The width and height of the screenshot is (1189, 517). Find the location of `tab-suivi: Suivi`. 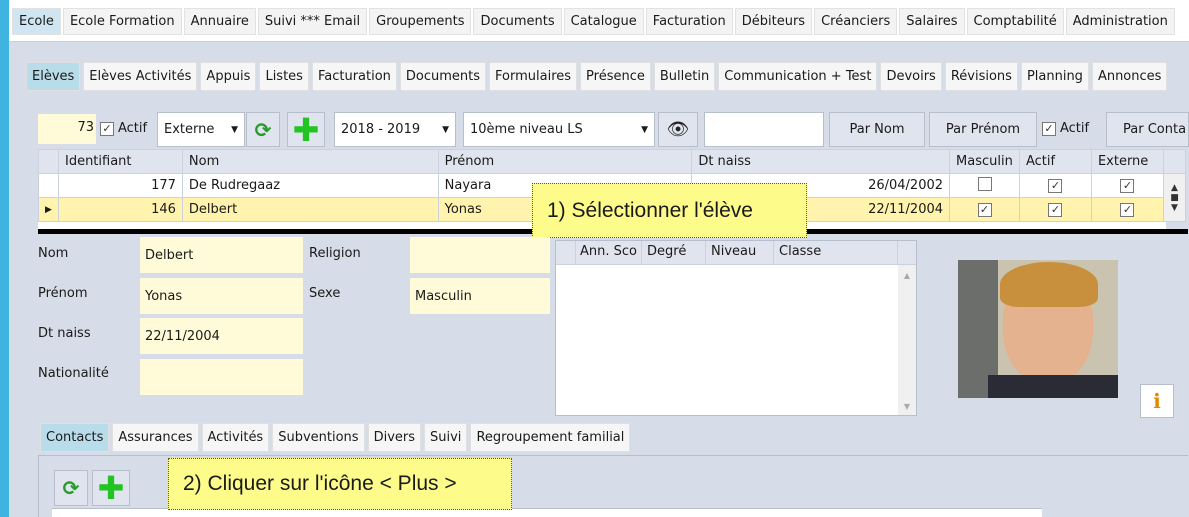

tab-suivi: Suivi is located at coordinates (446, 437).